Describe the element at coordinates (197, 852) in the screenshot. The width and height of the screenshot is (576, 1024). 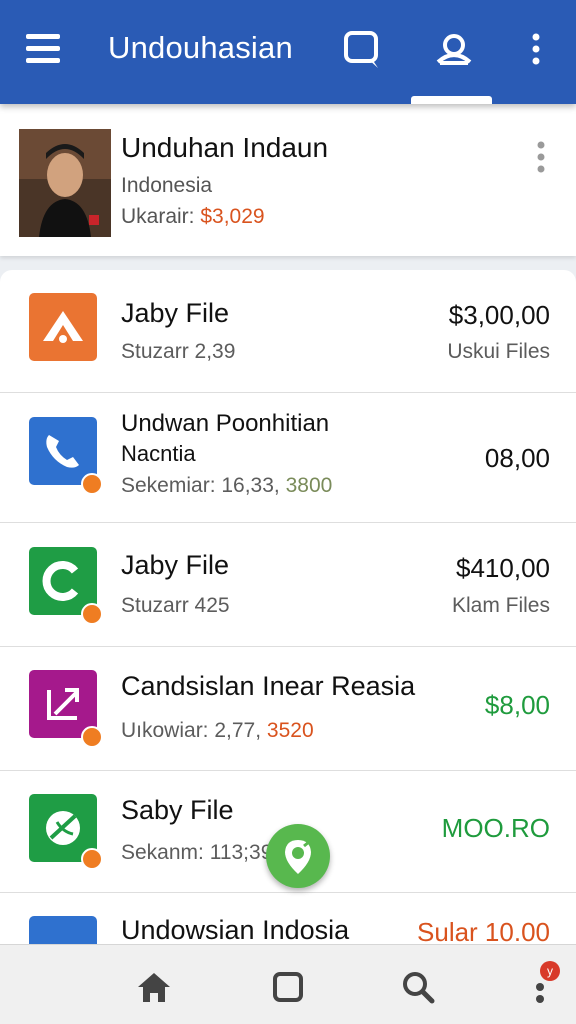
I see `item-subtitle: Sekanm: 113;39` at that location.